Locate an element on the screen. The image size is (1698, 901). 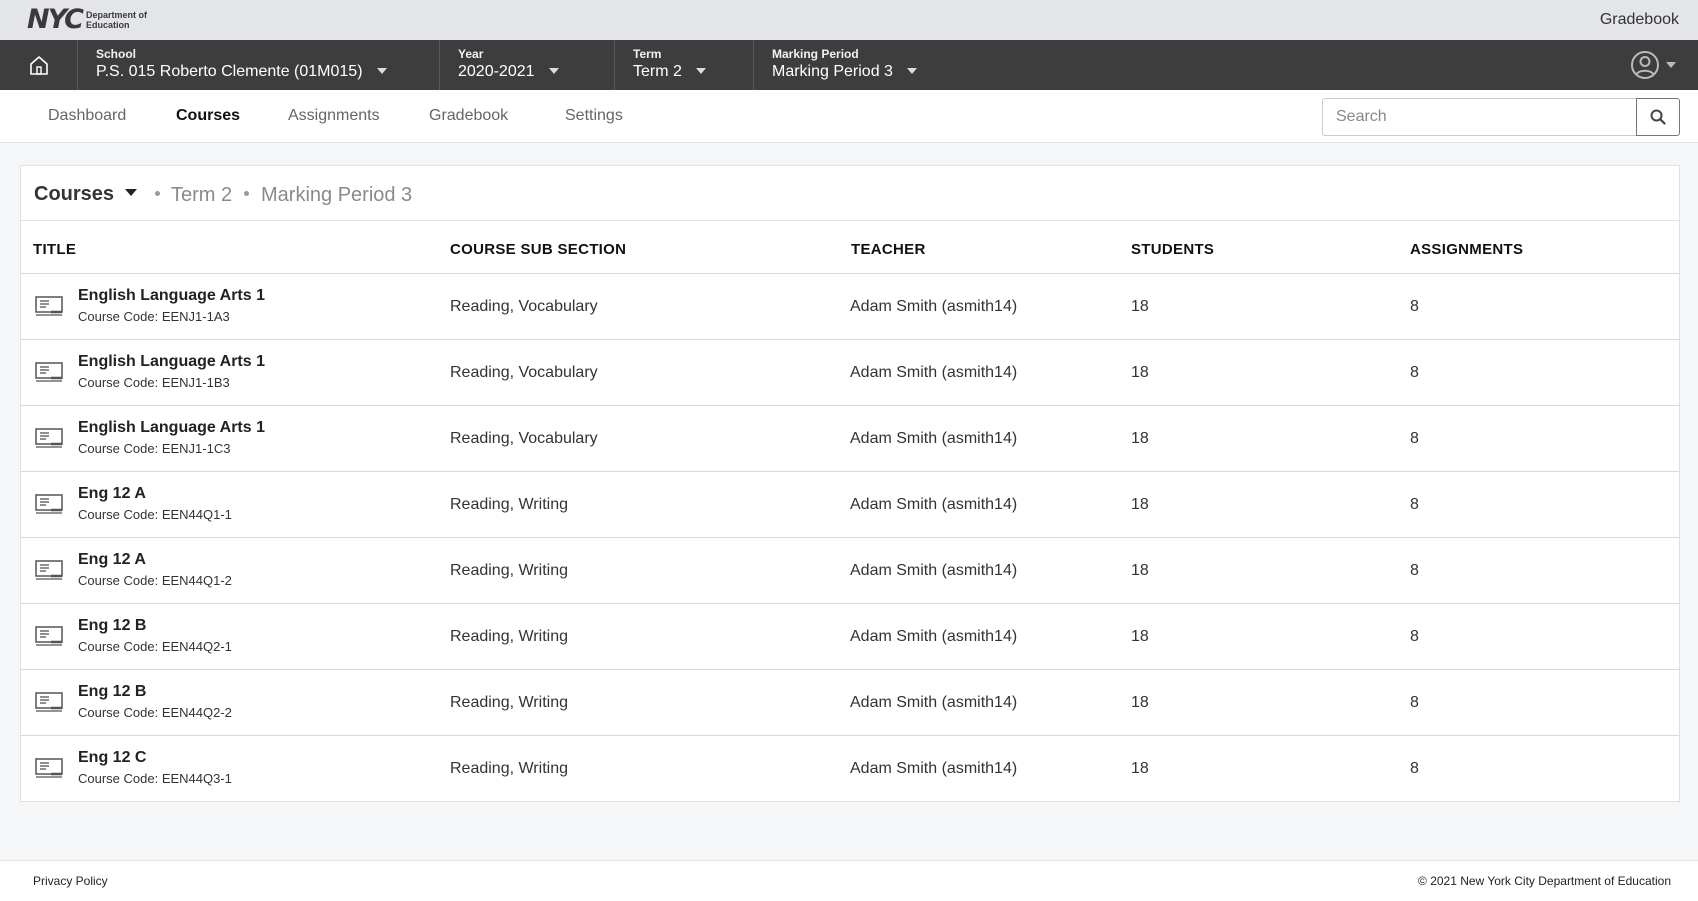
course-title: Eng 12 C is located at coordinates (112, 758).